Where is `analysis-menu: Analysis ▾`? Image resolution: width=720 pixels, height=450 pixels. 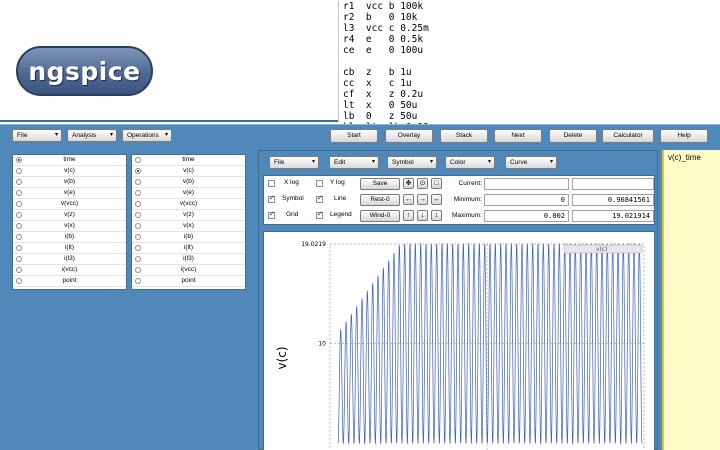
analysis-menu: Analysis ▾ is located at coordinates (92, 135).